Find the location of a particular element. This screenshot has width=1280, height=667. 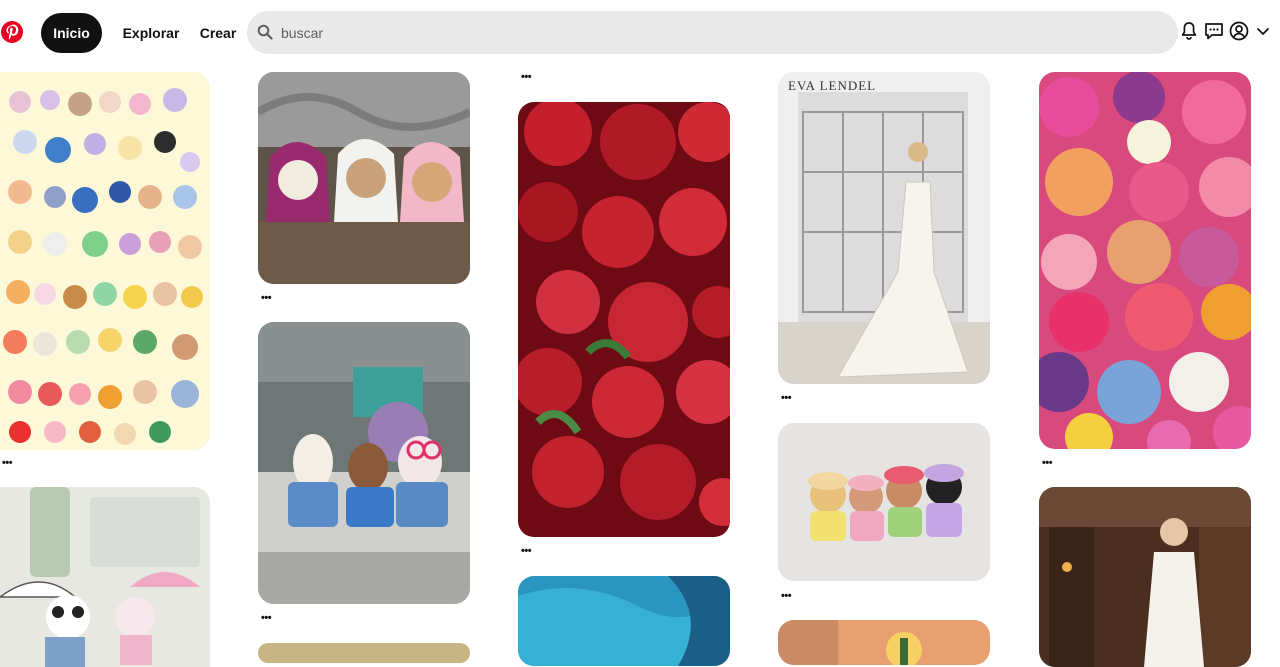

messages-icon is located at coordinates (1214, 31).